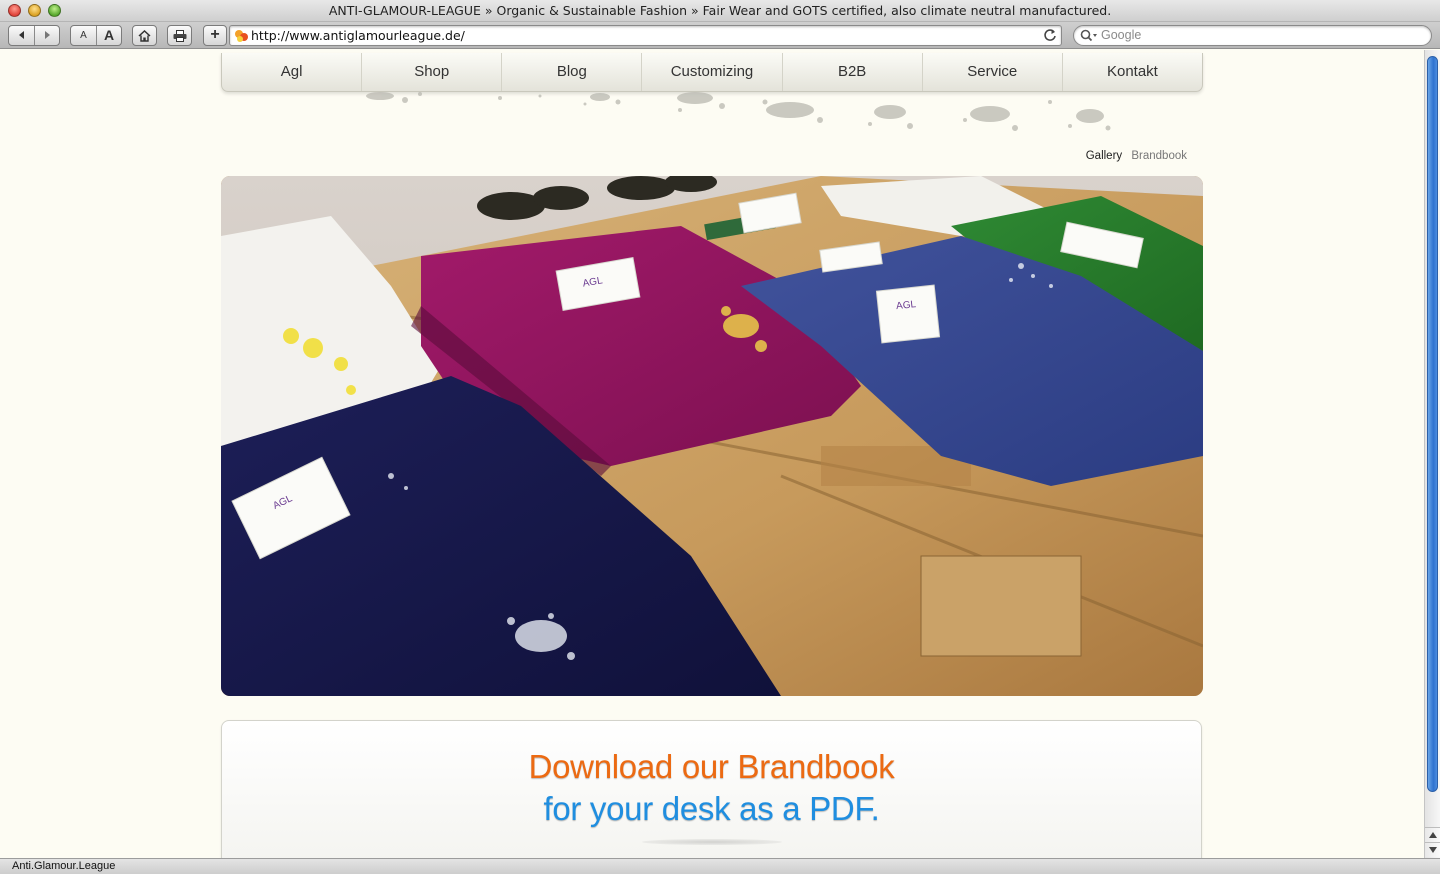  Describe the element at coordinates (853, 72) in the screenshot. I see `nav-item-b2b: B2B` at that location.